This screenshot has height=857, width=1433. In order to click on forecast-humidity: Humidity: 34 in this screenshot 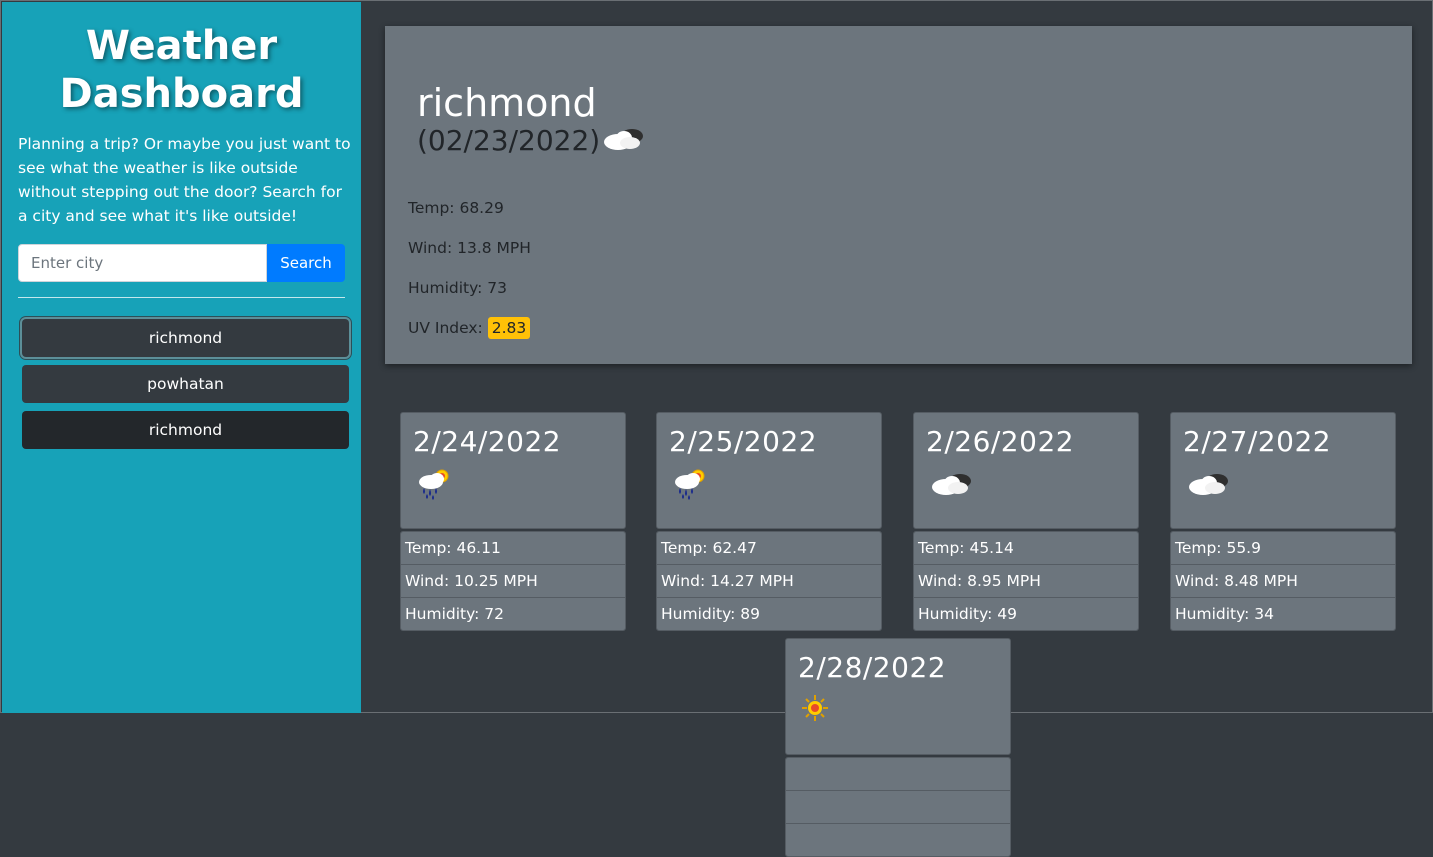, I will do `click(1283, 613)`.